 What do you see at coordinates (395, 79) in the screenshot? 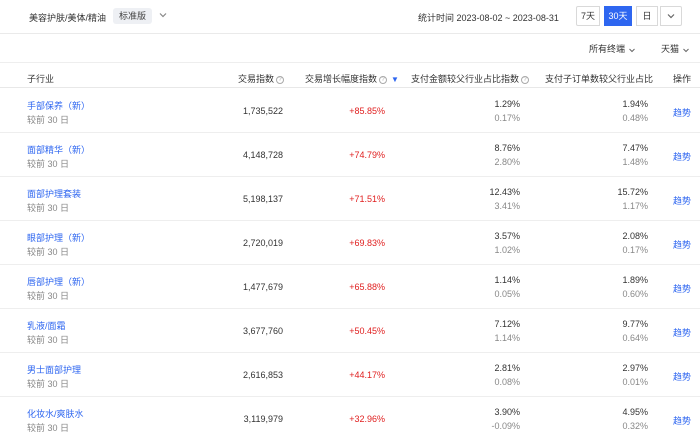
I see `sort-desc-icon: ▼` at bounding box center [395, 79].